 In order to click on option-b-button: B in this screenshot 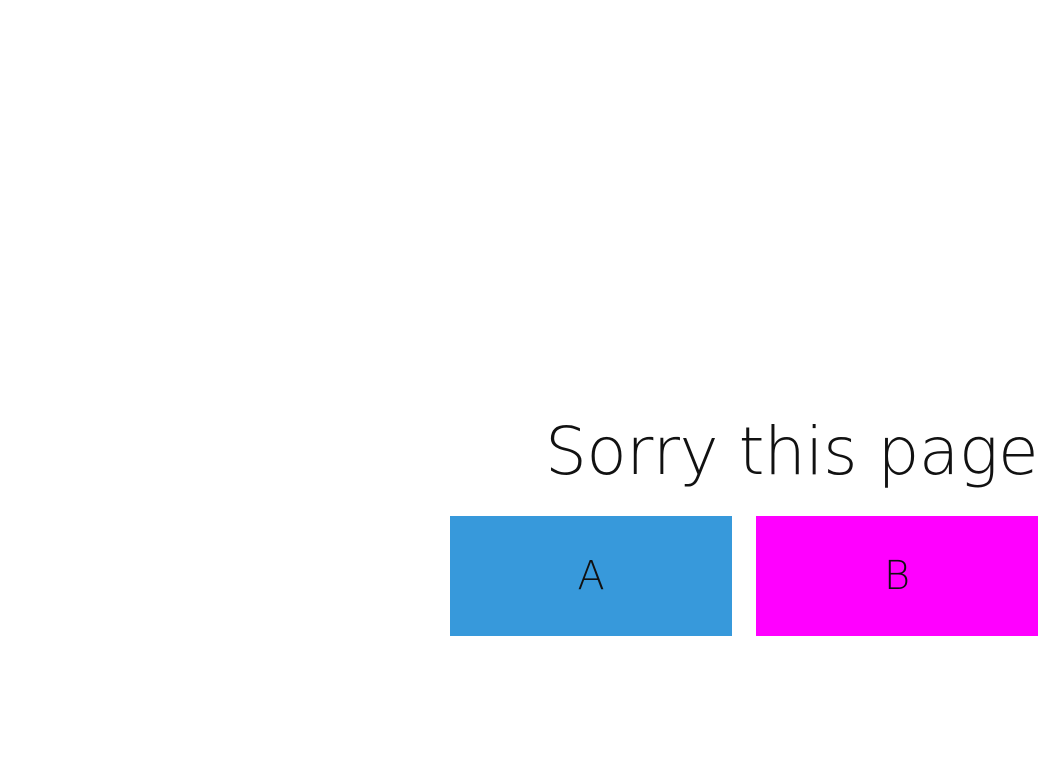, I will do `click(897, 576)`.